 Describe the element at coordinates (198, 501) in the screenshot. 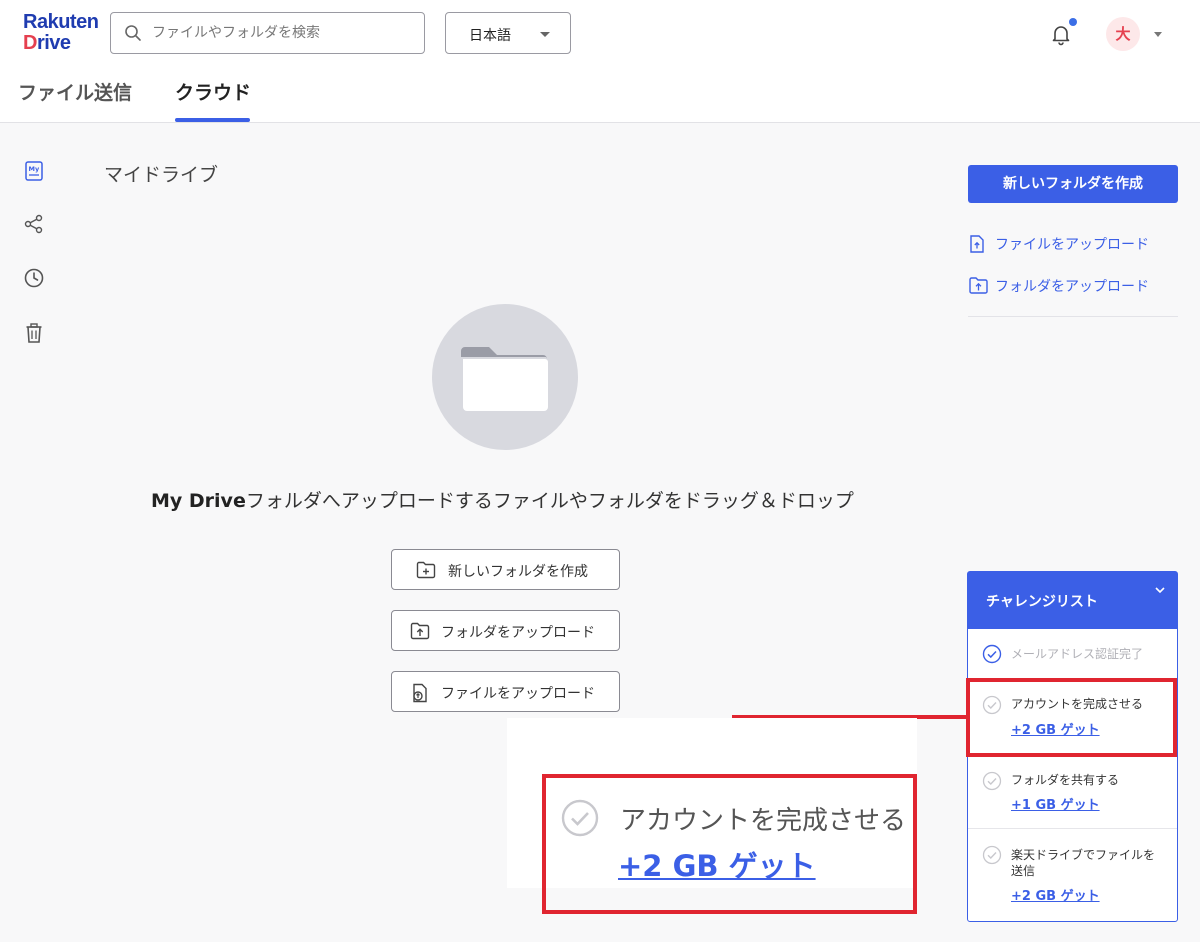

I see `empty-state-bold: My Drive` at that location.